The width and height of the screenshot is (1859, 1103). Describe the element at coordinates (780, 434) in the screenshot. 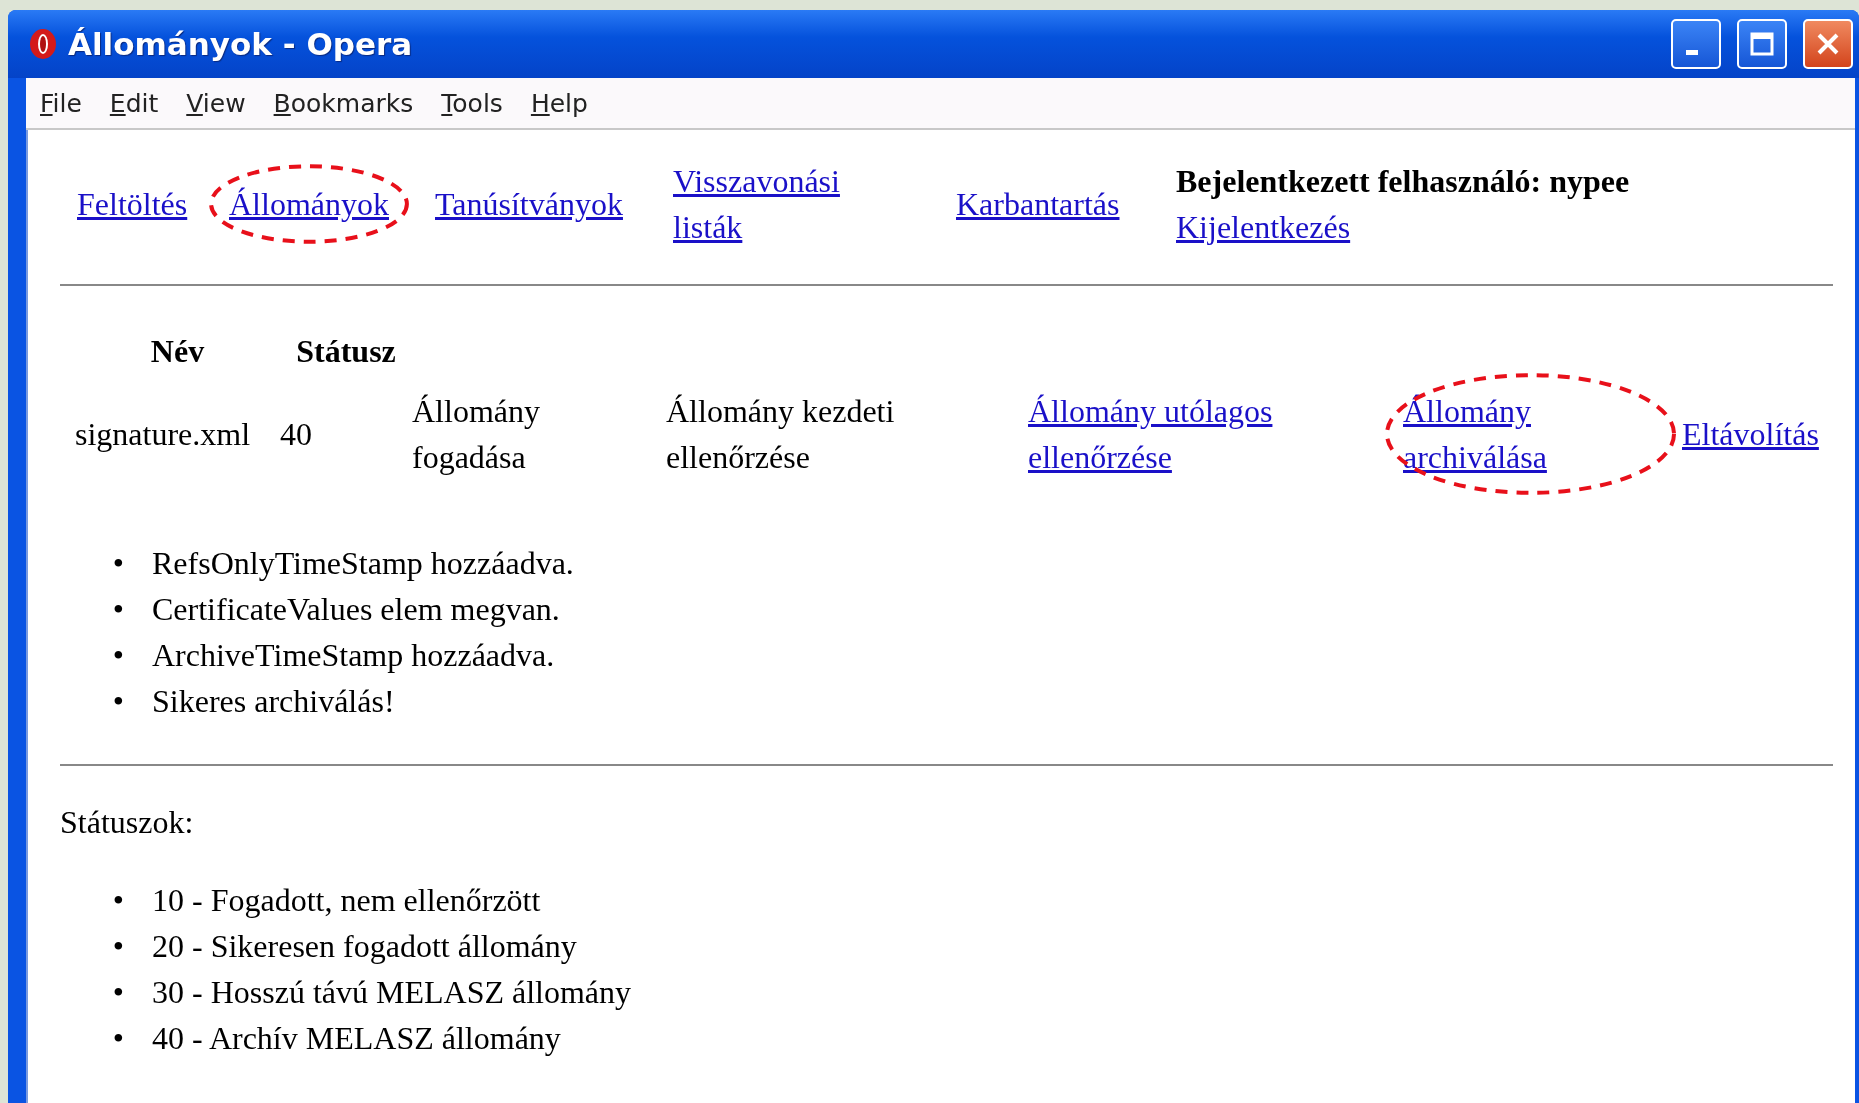

I see `table-cell: Állomány kezdeti ellenőrzése` at that location.